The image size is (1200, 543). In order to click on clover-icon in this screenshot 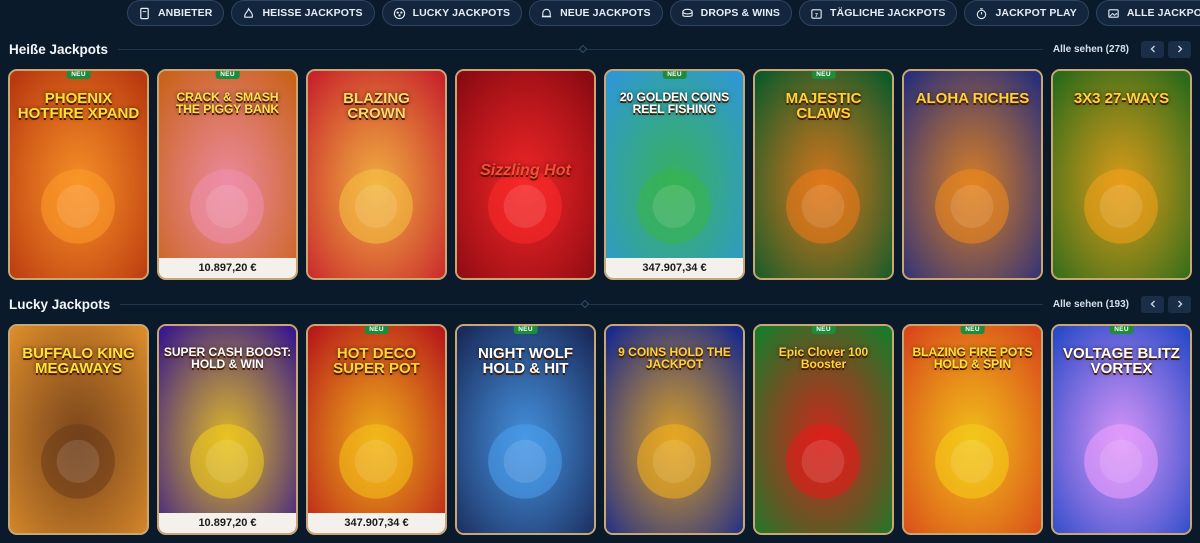, I will do `click(399, 13)`.